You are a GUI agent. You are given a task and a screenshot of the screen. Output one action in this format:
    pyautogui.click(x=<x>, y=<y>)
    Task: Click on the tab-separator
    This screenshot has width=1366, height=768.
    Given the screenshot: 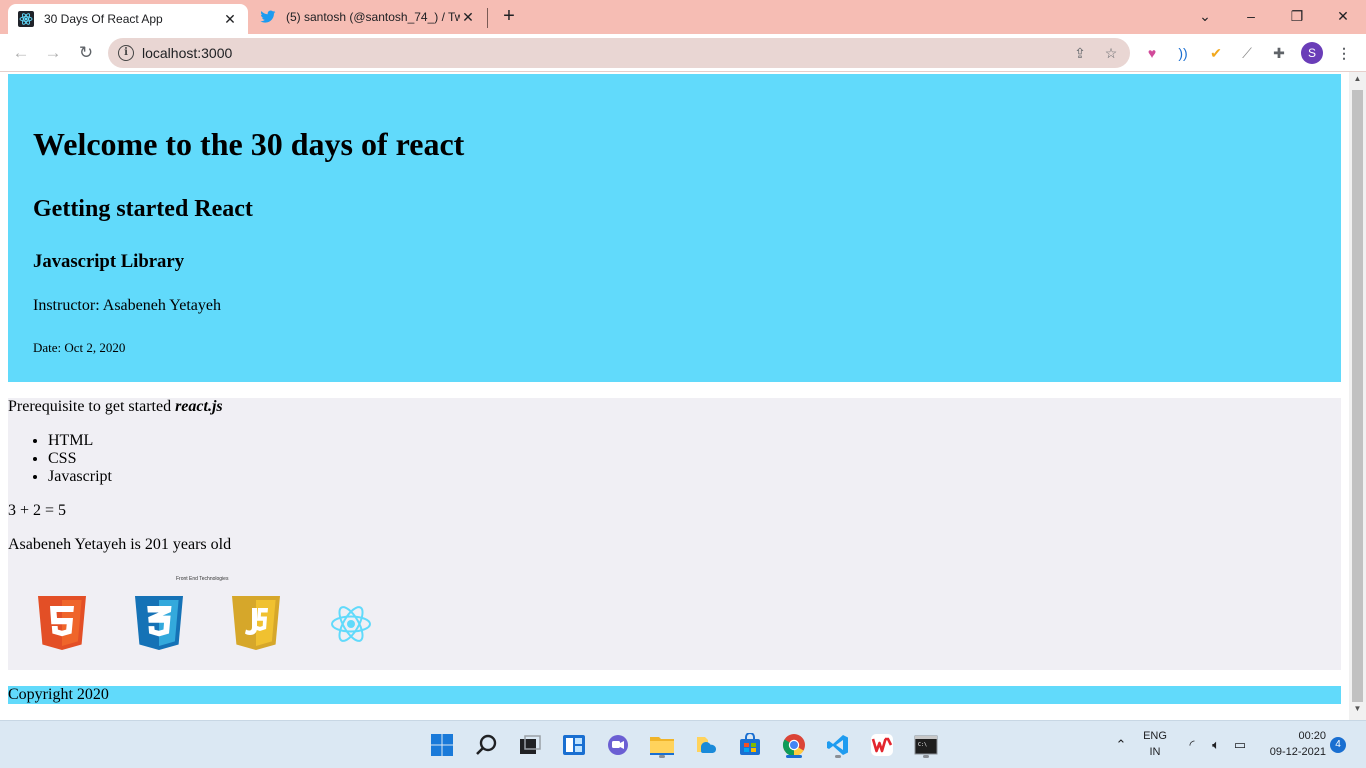 What is the action you would take?
    pyautogui.click(x=487, y=18)
    